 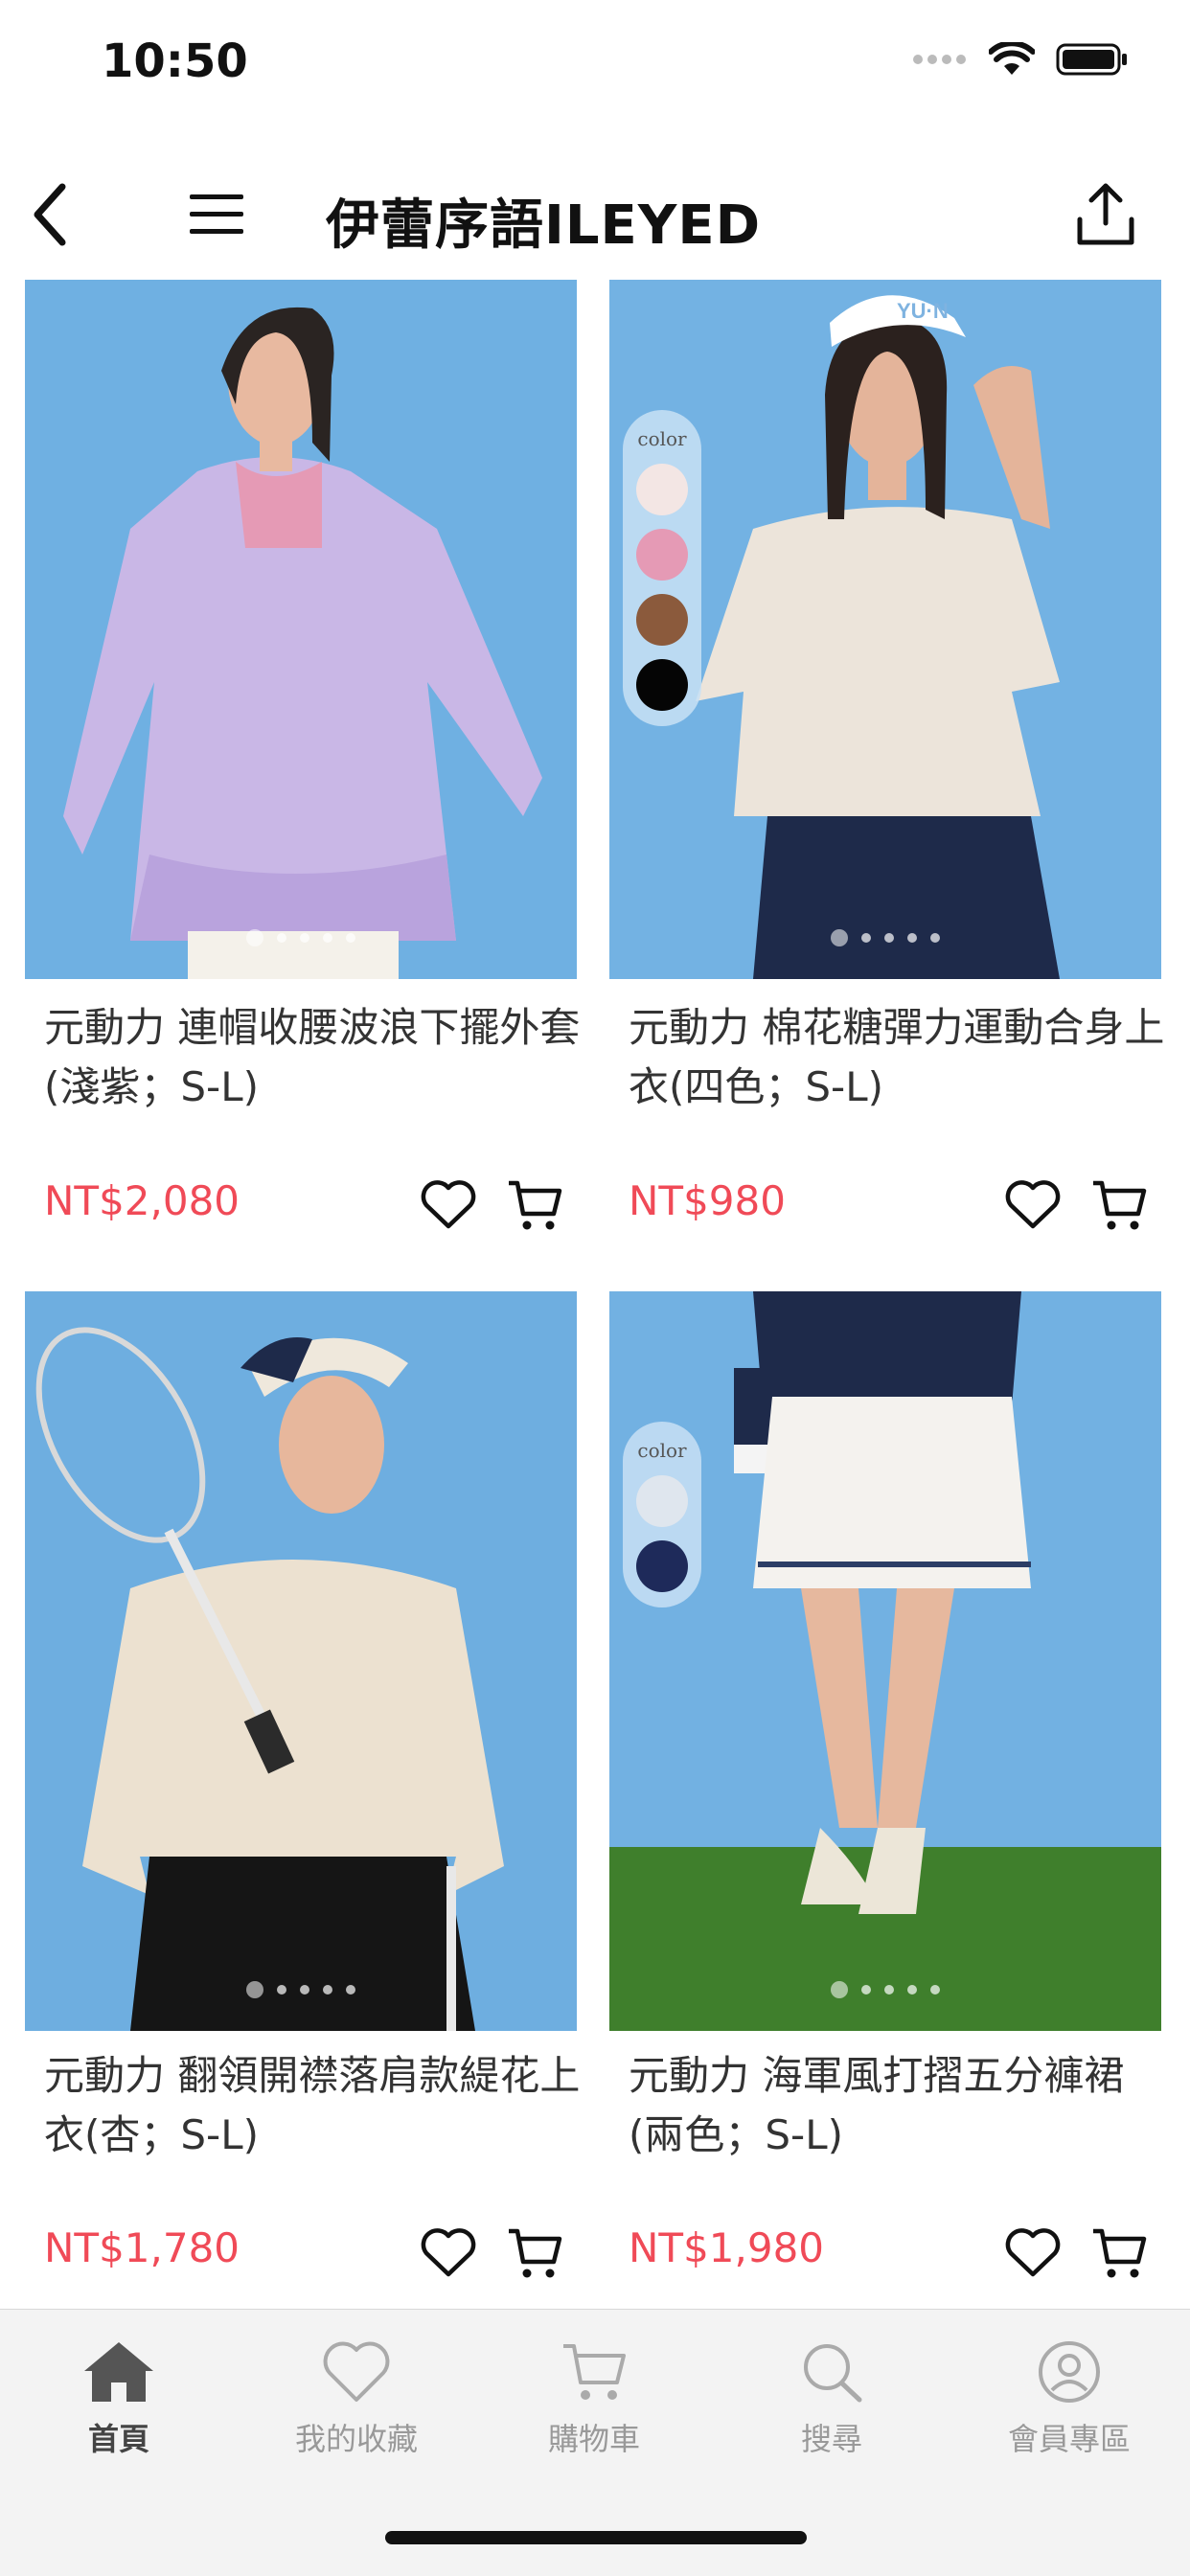 What do you see at coordinates (1069, 2439) in the screenshot?
I see `tab-label: 會員專區` at bounding box center [1069, 2439].